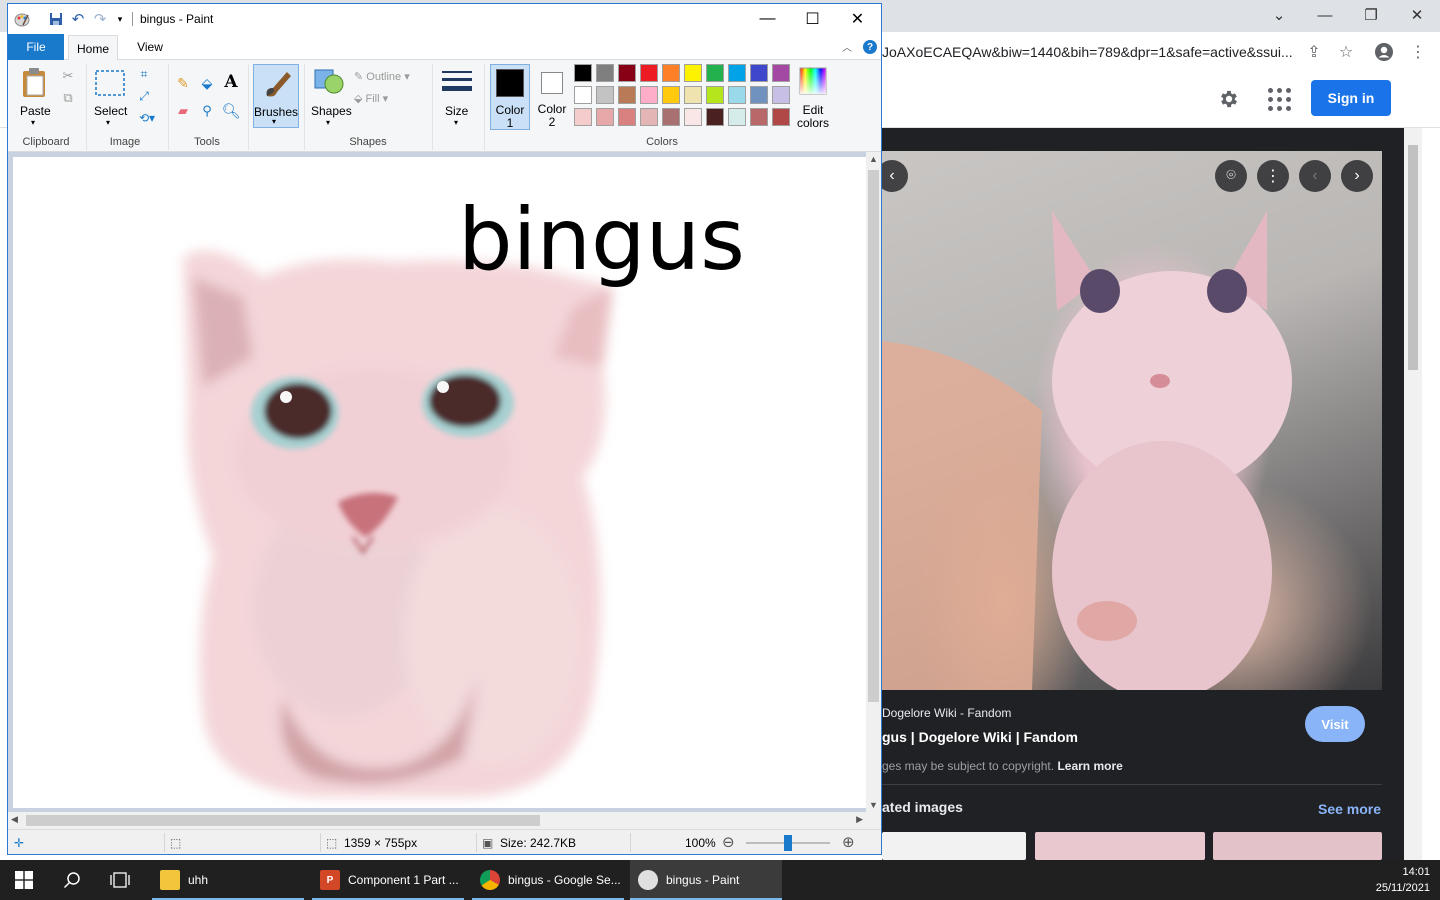 The image size is (1440, 900). What do you see at coordinates (873, 159) in the screenshot?
I see `scroll-up-icon: ▲` at bounding box center [873, 159].